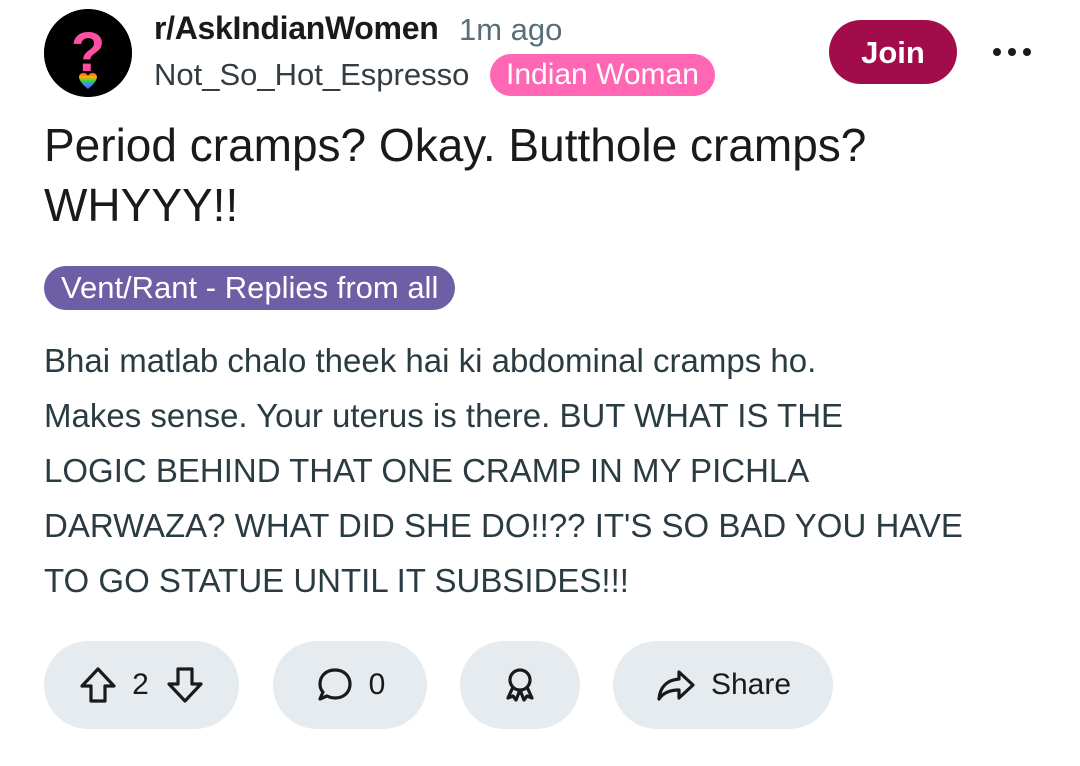 The width and height of the screenshot is (1080, 766). Describe the element at coordinates (250, 288) in the screenshot. I see `post-flair: Vent/Rant - Replies from all` at that location.